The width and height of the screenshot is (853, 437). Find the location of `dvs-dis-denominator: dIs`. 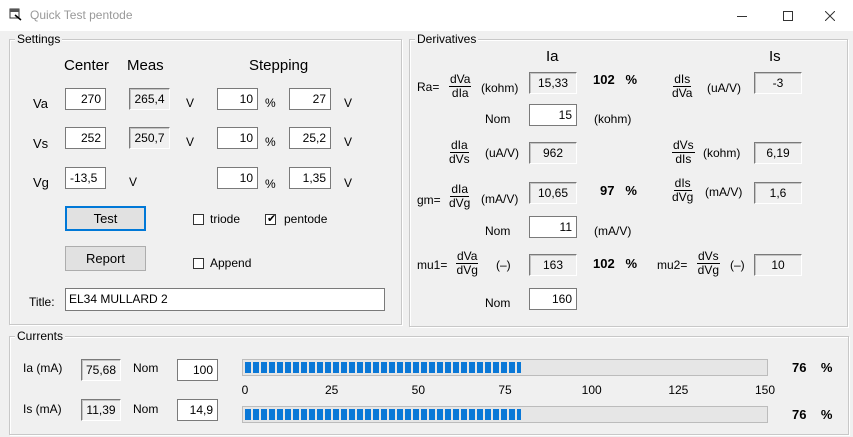

dvs-dis-denominator: dIs is located at coordinates (683, 159).